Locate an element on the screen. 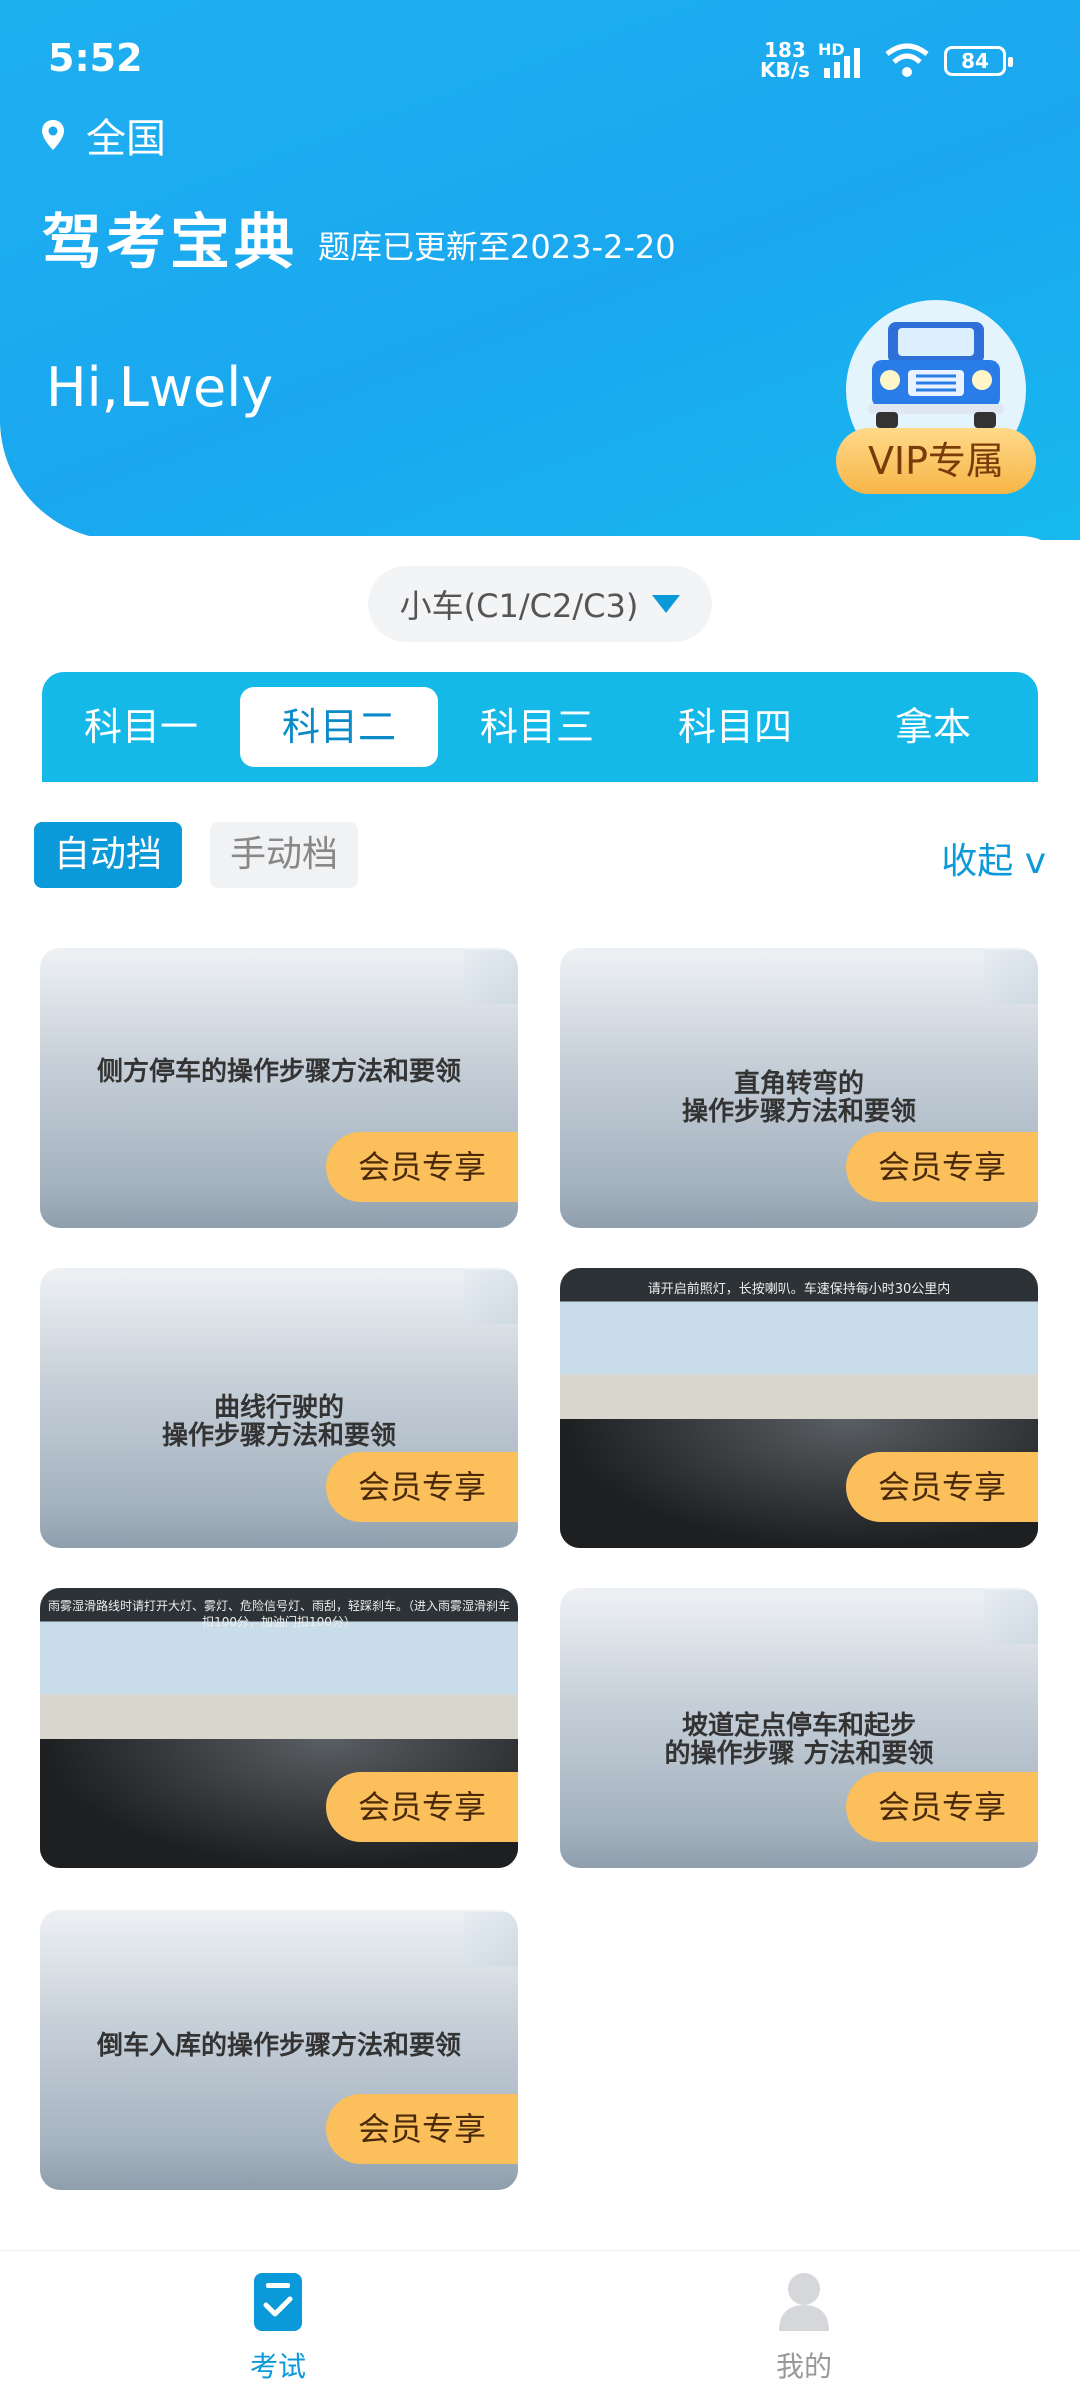  status-bar: 5:52 183 KB/s HD 84 is located at coordinates (540, 60).